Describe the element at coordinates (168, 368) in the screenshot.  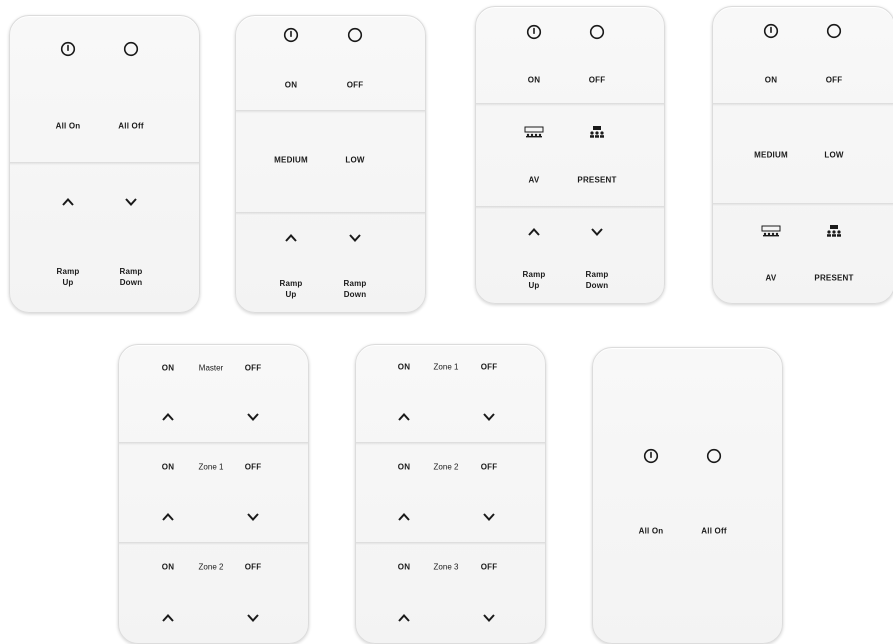
I see `master-on-button: ON` at that location.